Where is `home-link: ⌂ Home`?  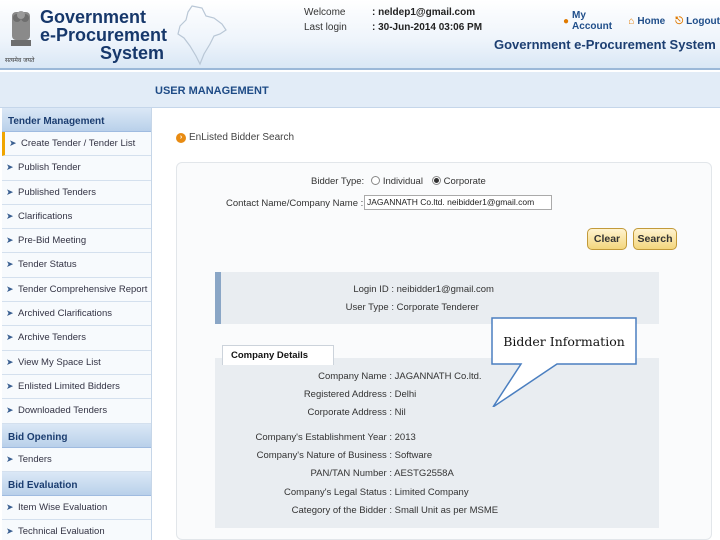
home-link: ⌂ Home is located at coordinates (646, 21).